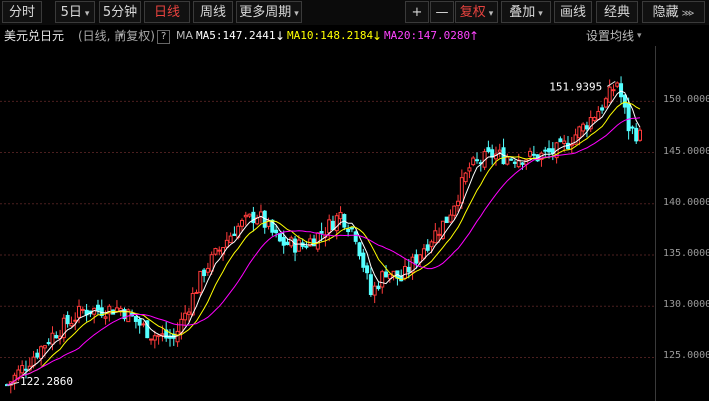 Image resolution: width=709 pixels, height=401 pixels. Describe the element at coordinates (46, 381) in the screenshot. I see `period-low-label: 122.2860` at that location.